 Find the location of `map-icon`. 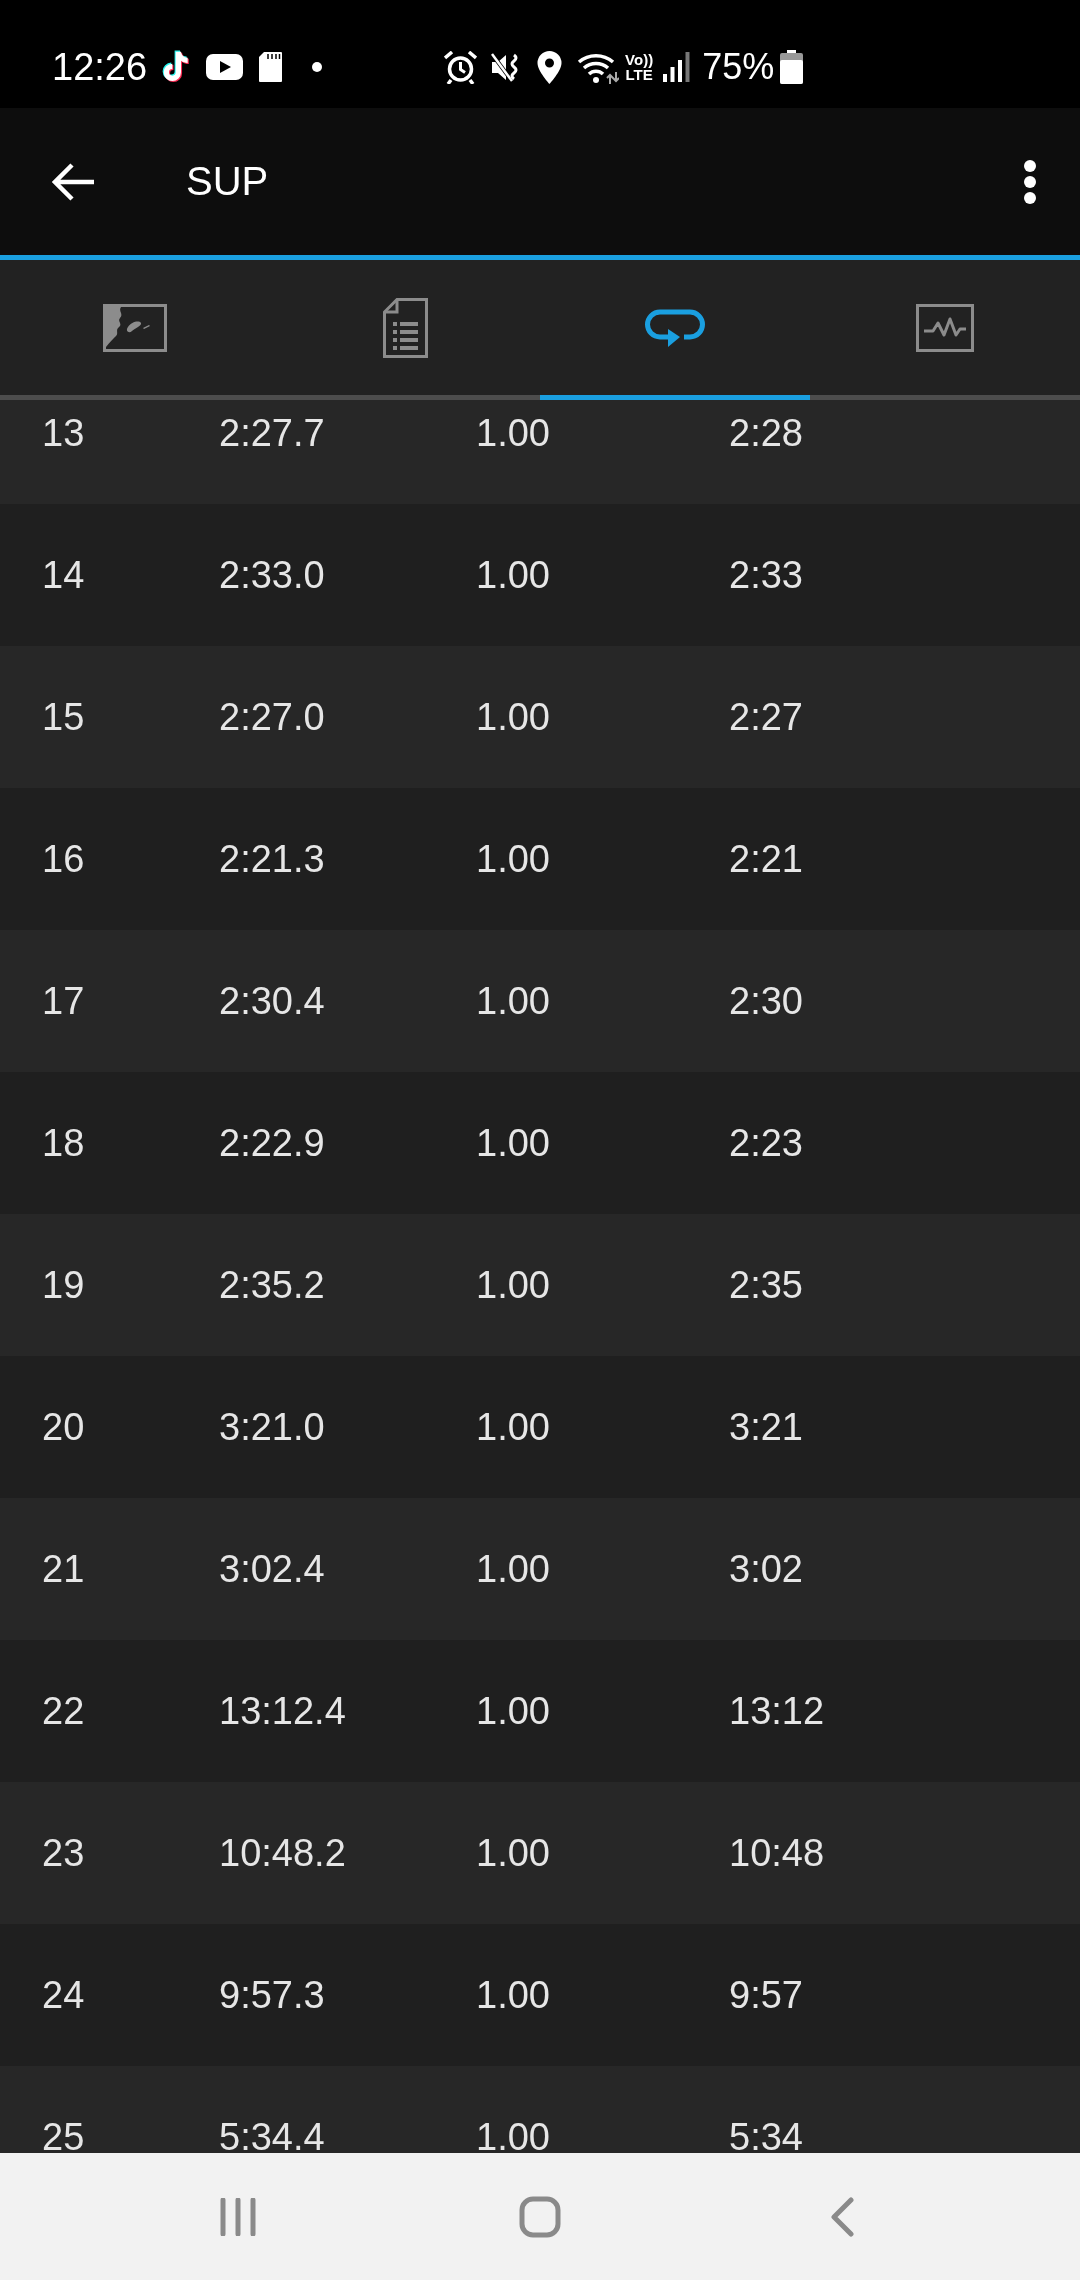

map-icon is located at coordinates (135, 327).